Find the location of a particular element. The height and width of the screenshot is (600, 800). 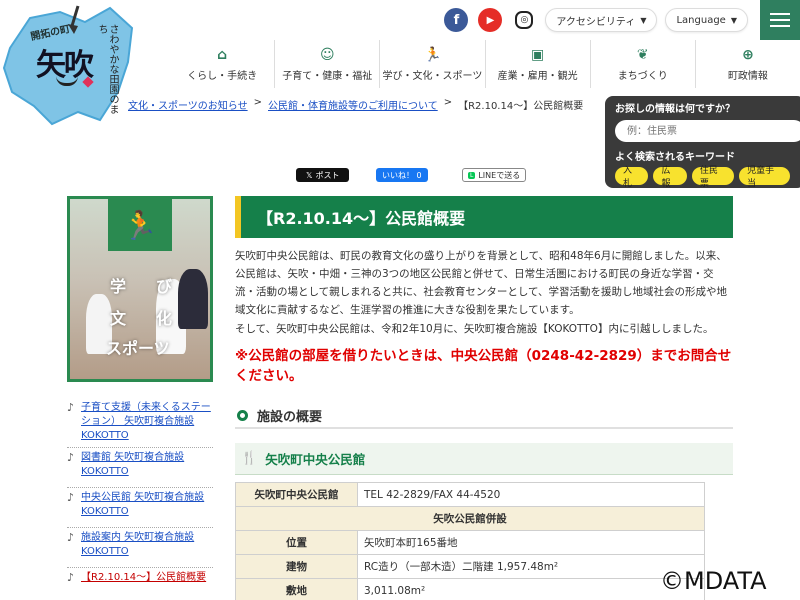

nav-item-childcare: ☺ 子育て・健康・福祉 is located at coordinates (328, 64).